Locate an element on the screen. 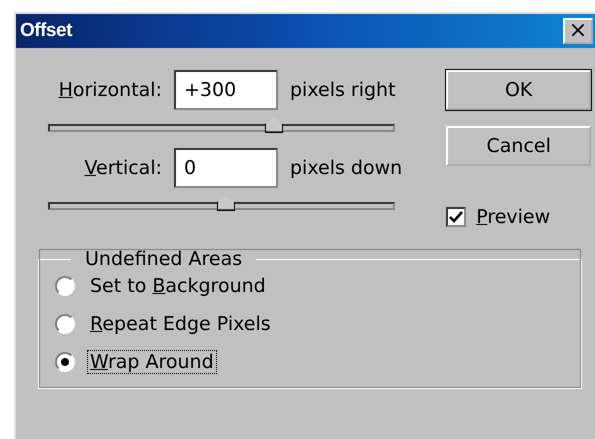 The width and height of the screenshot is (595, 439). radio-label: Wrap Around is located at coordinates (152, 362).